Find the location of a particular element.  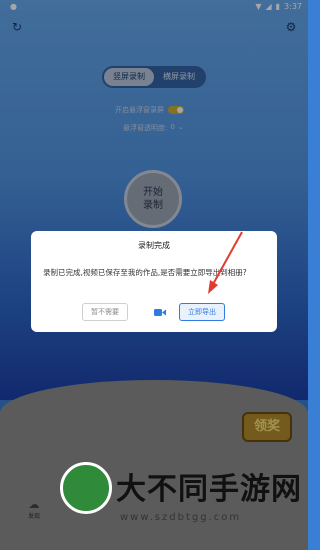

watermark-url: www.szdbtgg.com is located at coordinates (181, 517).